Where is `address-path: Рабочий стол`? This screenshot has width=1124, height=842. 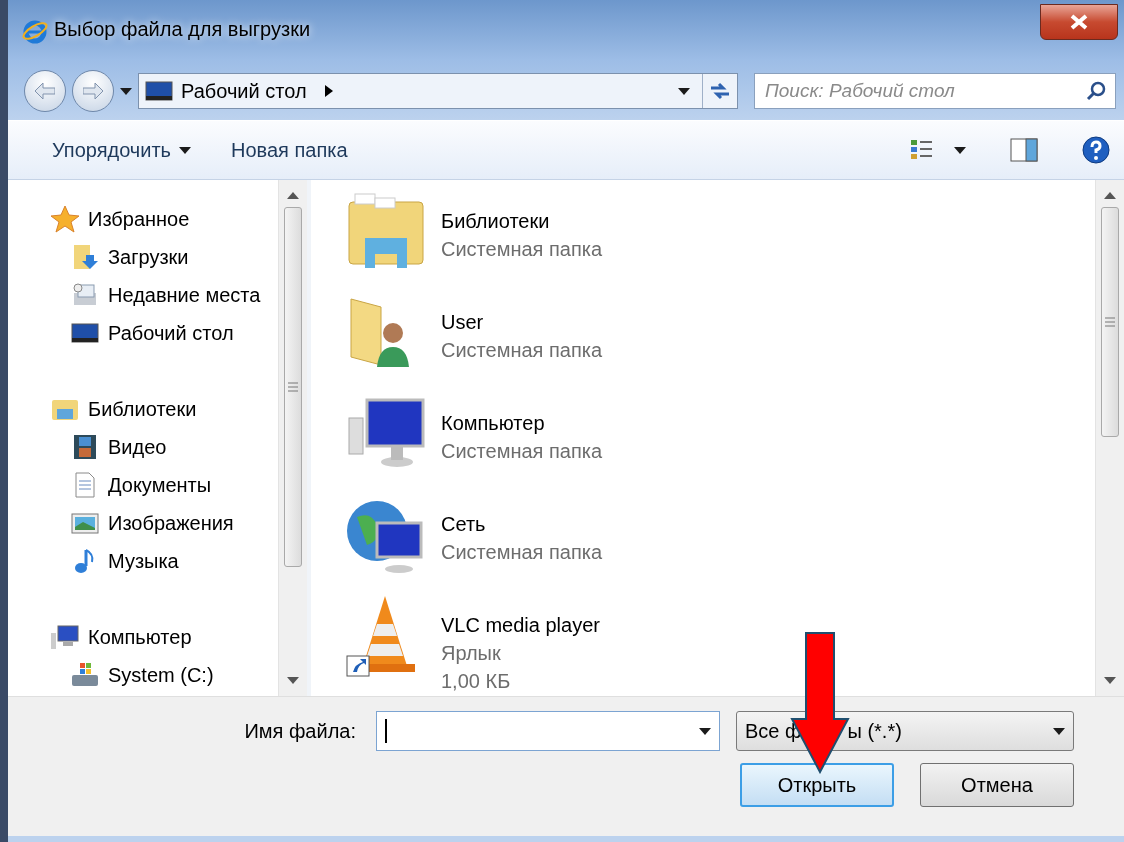
address-path: Рабочий стол is located at coordinates (244, 91).